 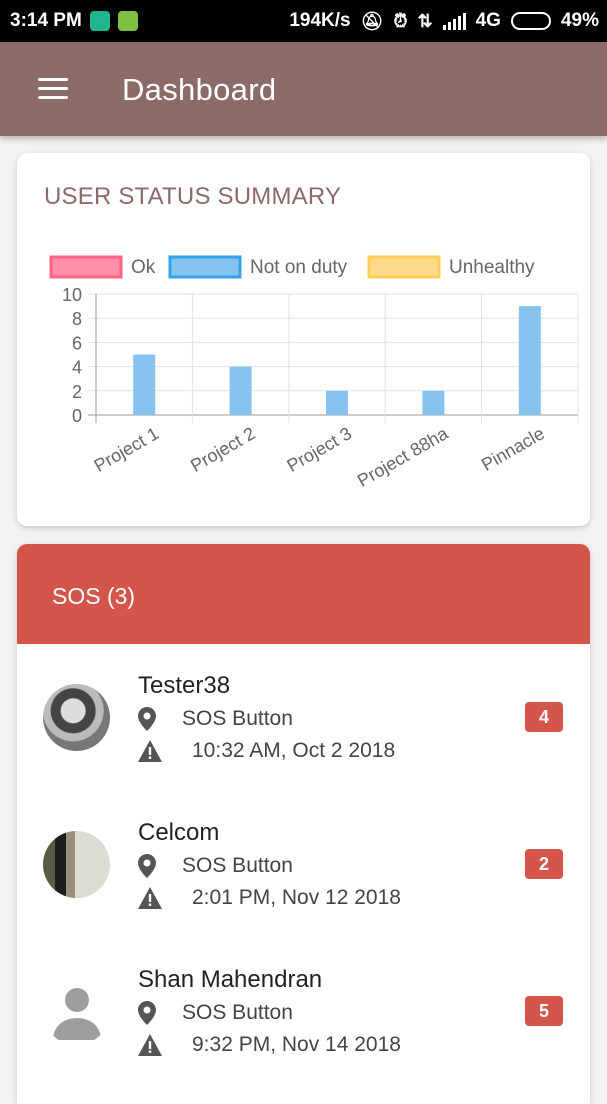 What do you see at coordinates (143, 267) in the screenshot?
I see `legend-label: Ok` at bounding box center [143, 267].